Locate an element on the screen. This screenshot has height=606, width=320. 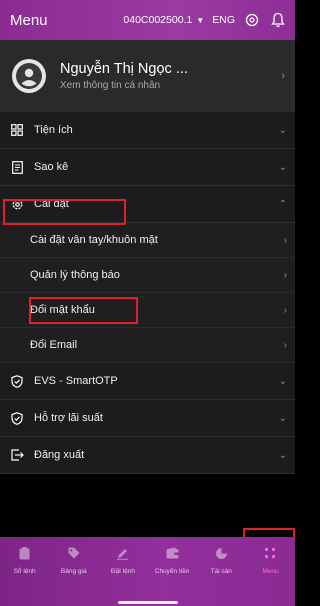
tab-menu: Menu is located at coordinates (270, 569).